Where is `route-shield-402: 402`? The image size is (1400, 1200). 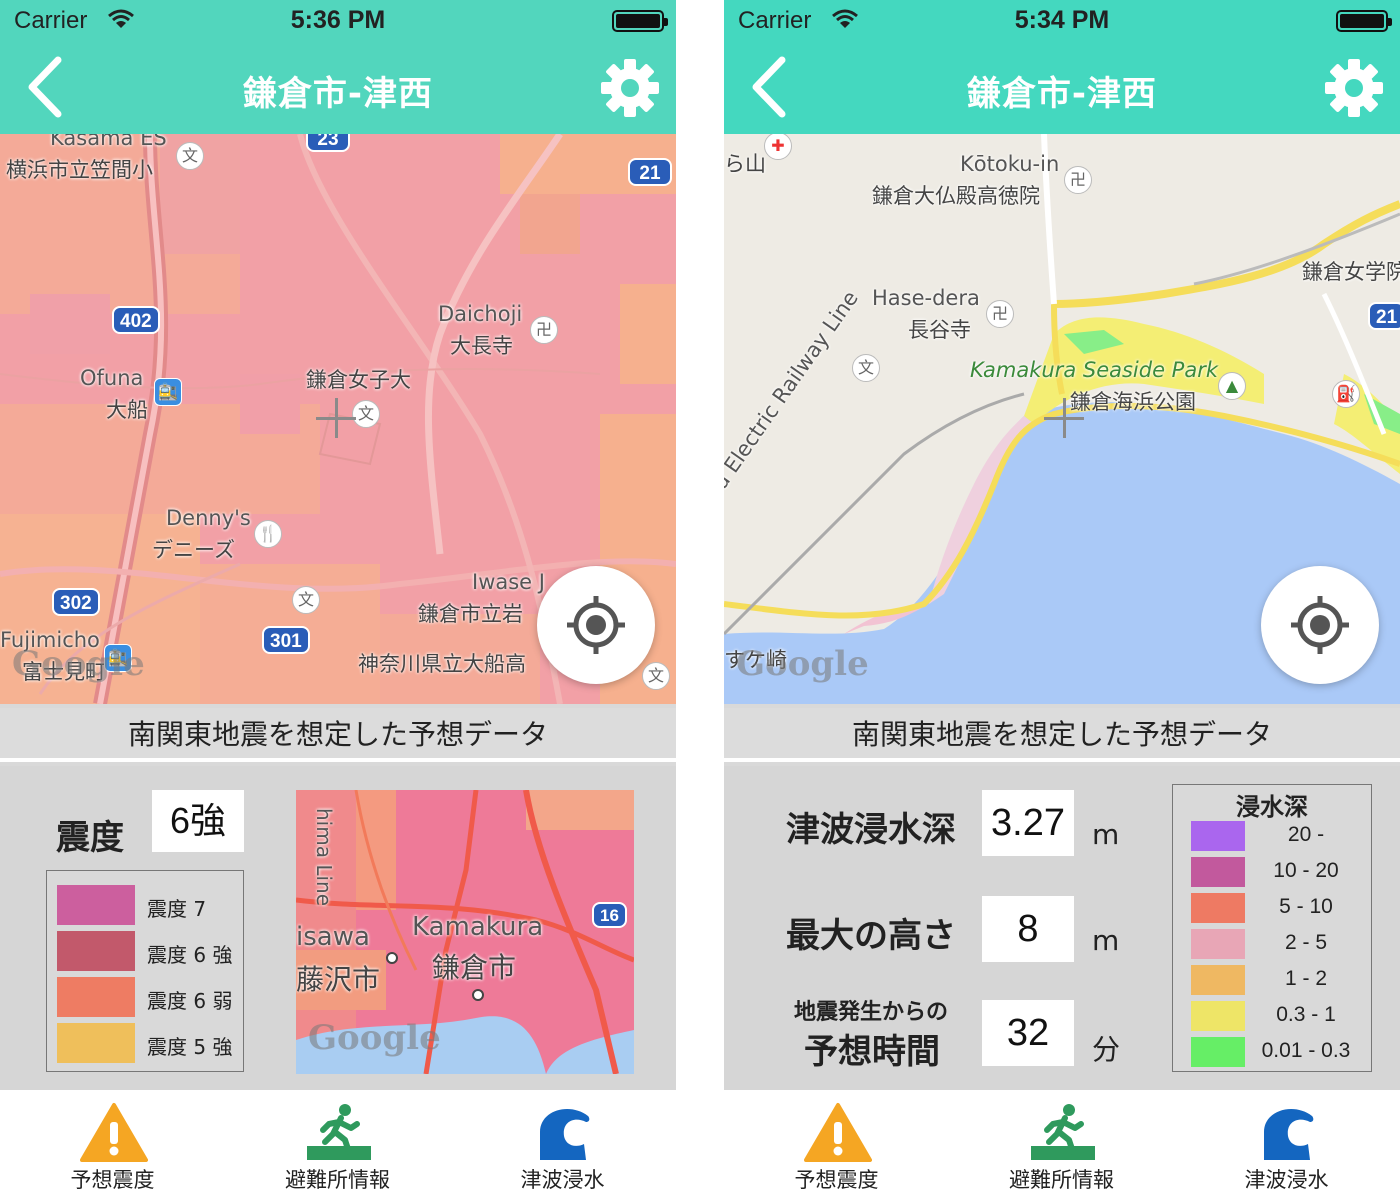 route-shield-402: 402 is located at coordinates (136, 320).